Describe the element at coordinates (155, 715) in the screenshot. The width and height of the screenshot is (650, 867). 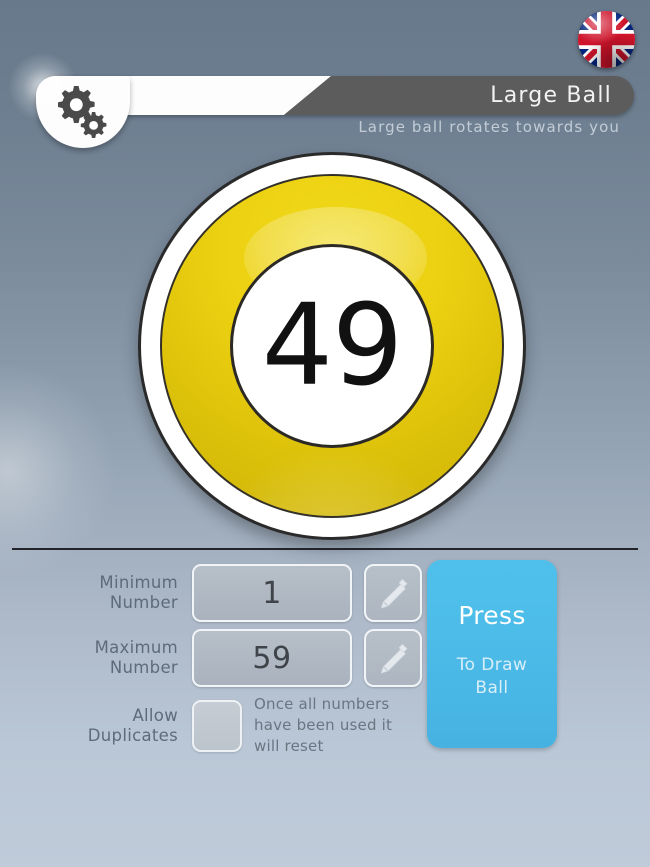
I see `allow-duplicates-label-line1: Allow` at that location.